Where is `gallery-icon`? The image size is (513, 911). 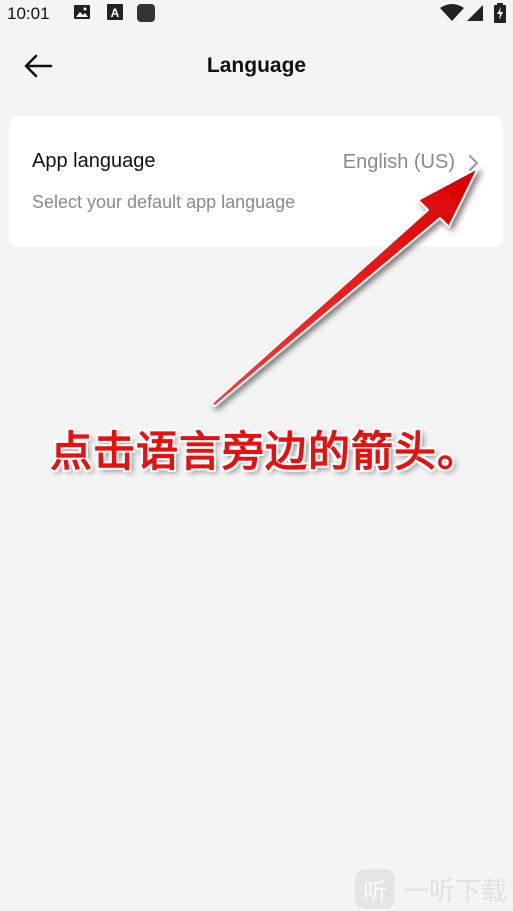 gallery-icon is located at coordinates (82, 14).